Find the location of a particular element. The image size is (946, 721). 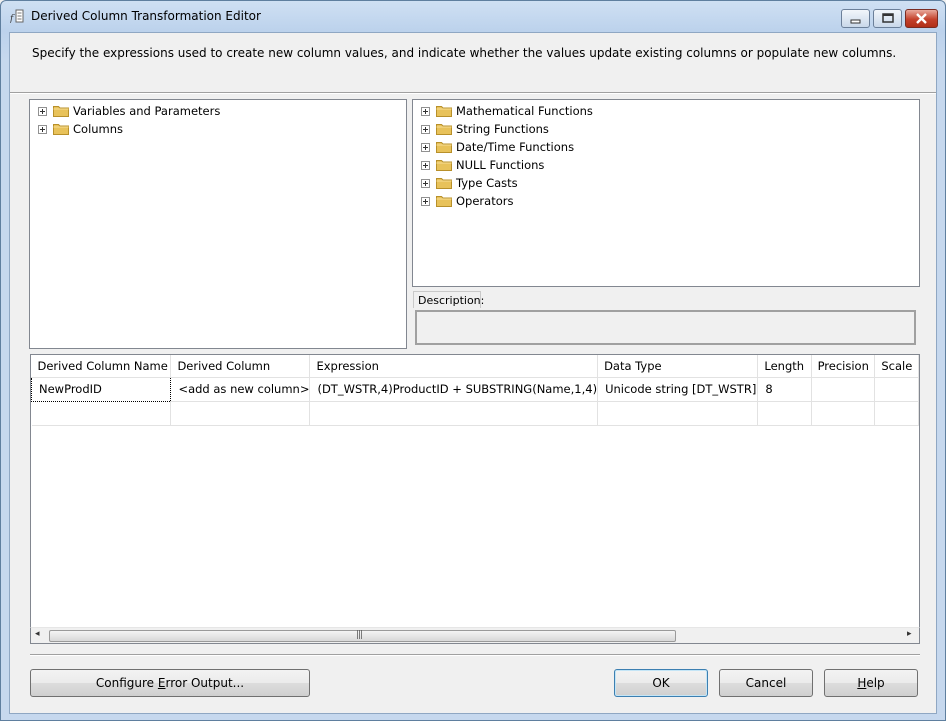

cancel-button: Cancel is located at coordinates (766, 683).